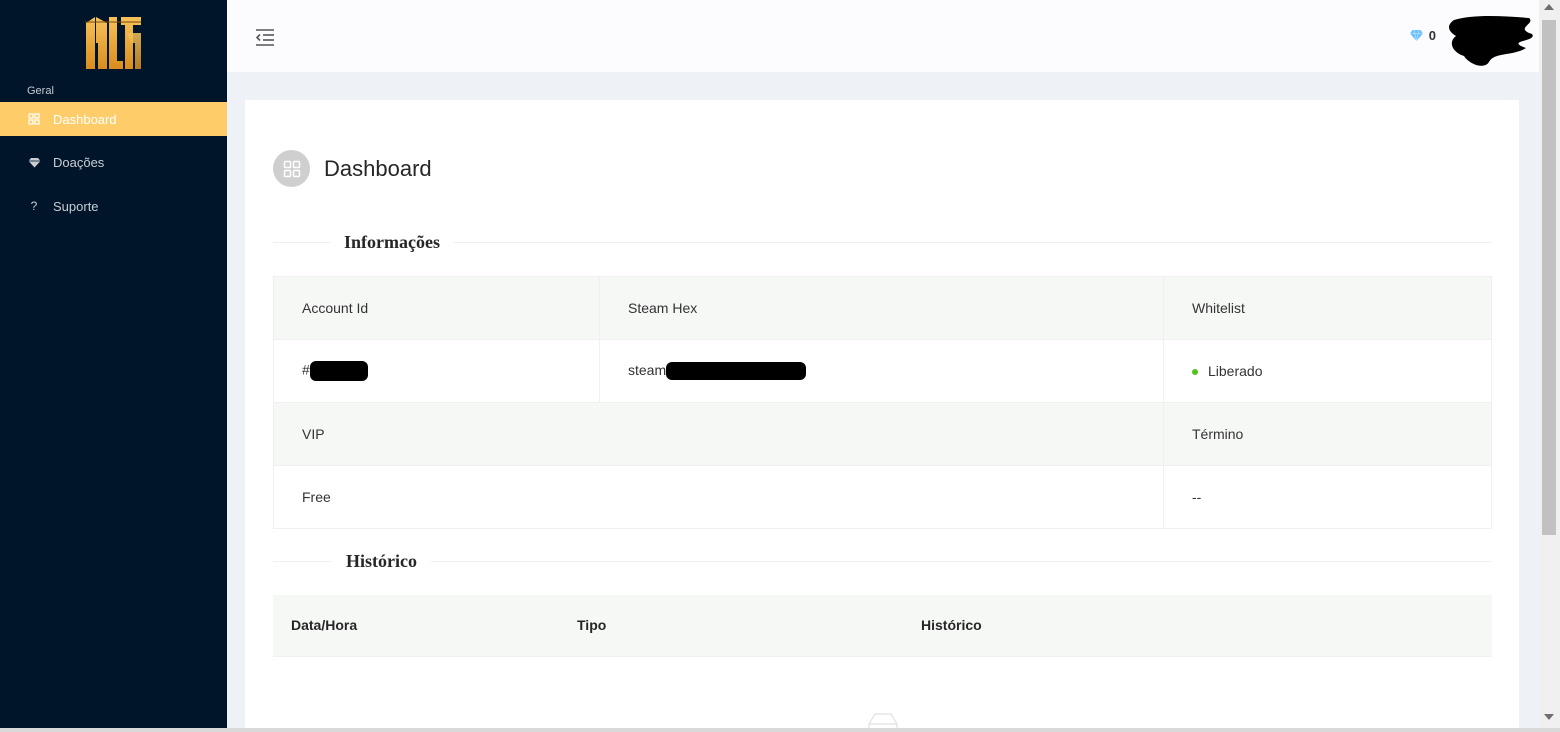 Image resolution: width=1560 pixels, height=732 pixels. What do you see at coordinates (1327, 371) in the screenshot?
I see `whitelist-value: Liberado` at bounding box center [1327, 371].